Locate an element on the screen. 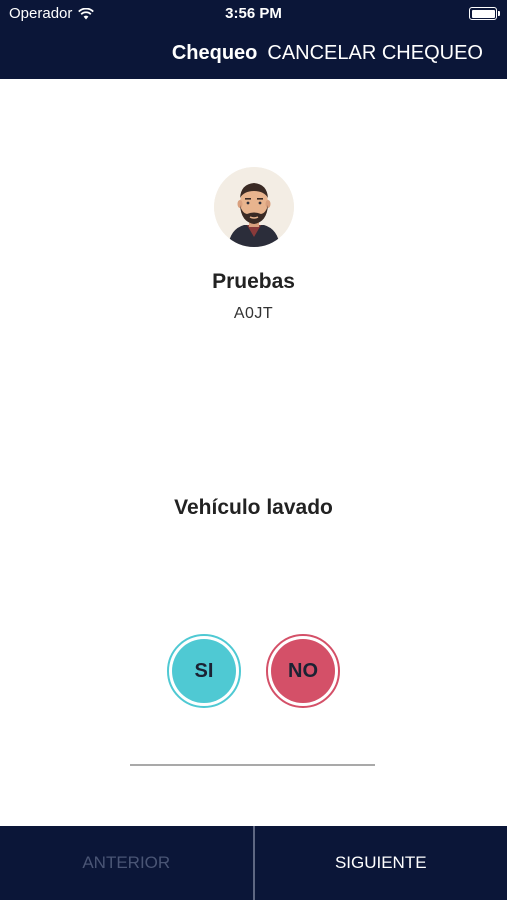 The image size is (507, 900). divider is located at coordinates (252, 765).